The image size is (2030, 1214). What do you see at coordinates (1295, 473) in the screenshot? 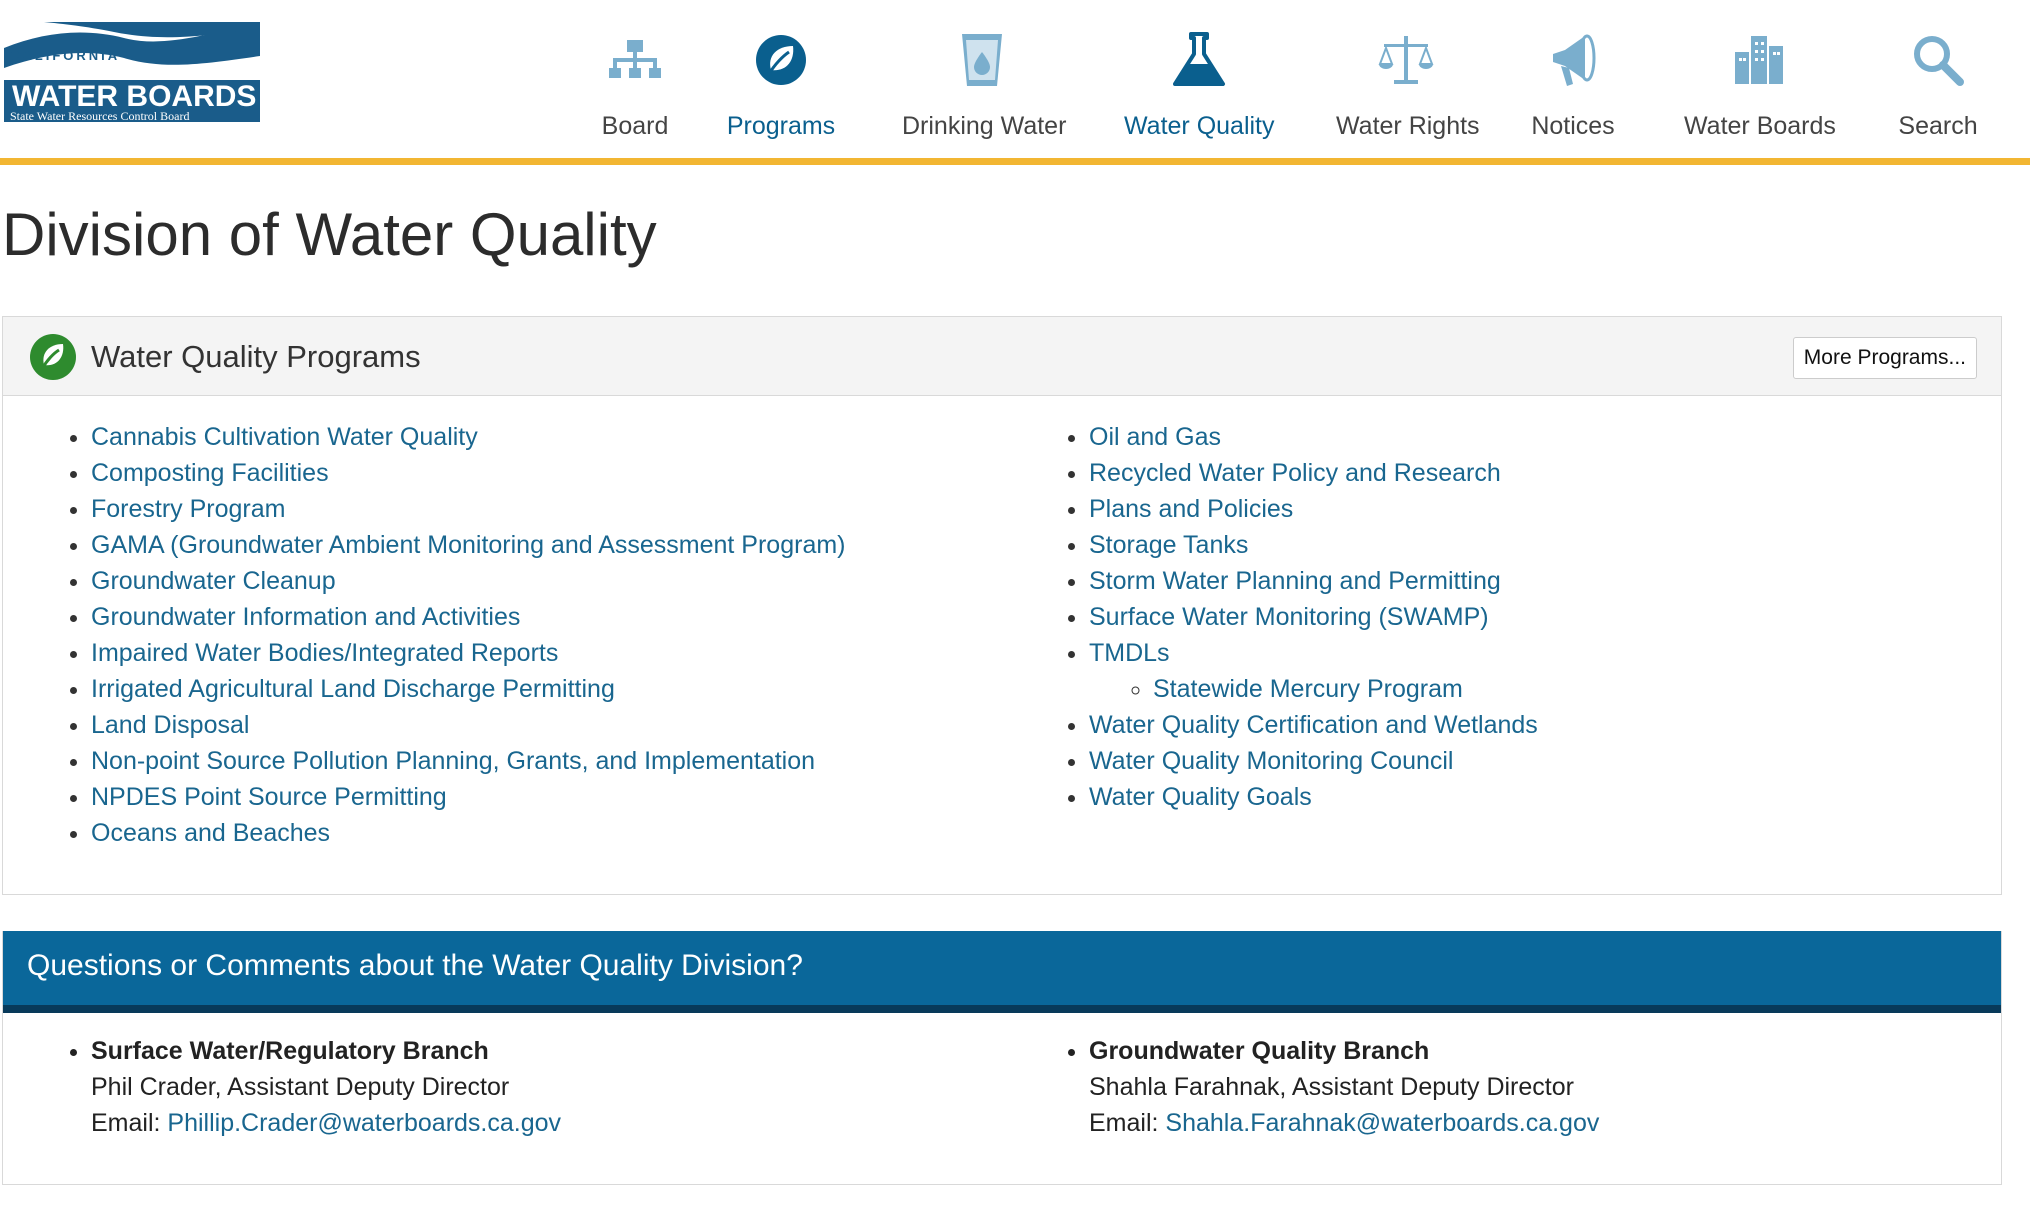
I see `program-link: Recycled Water Policy and Research` at bounding box center [1295, 473].